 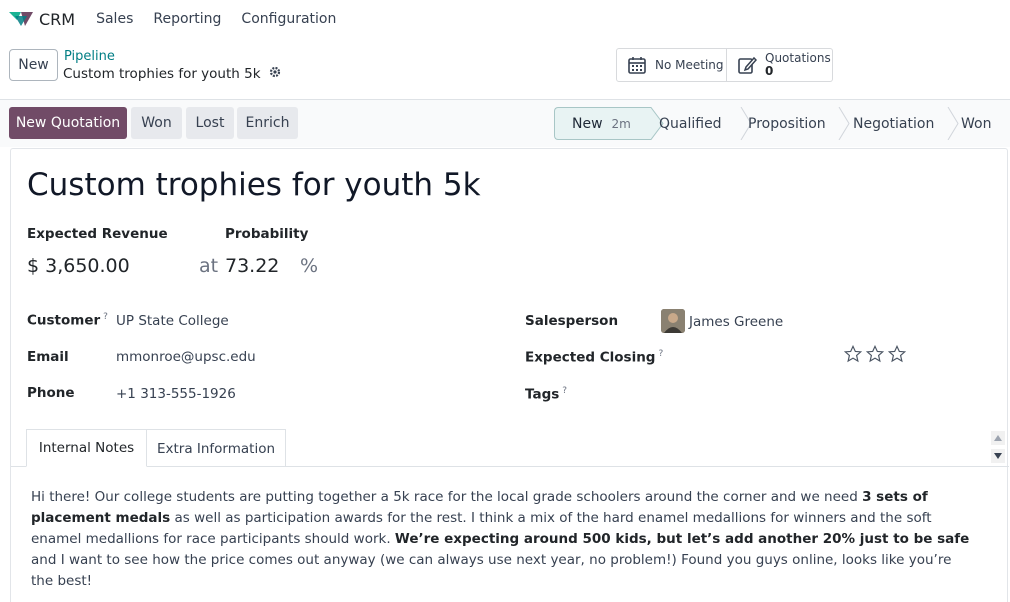 I want to click on new-record-button: New, so click(x=33, y=65).